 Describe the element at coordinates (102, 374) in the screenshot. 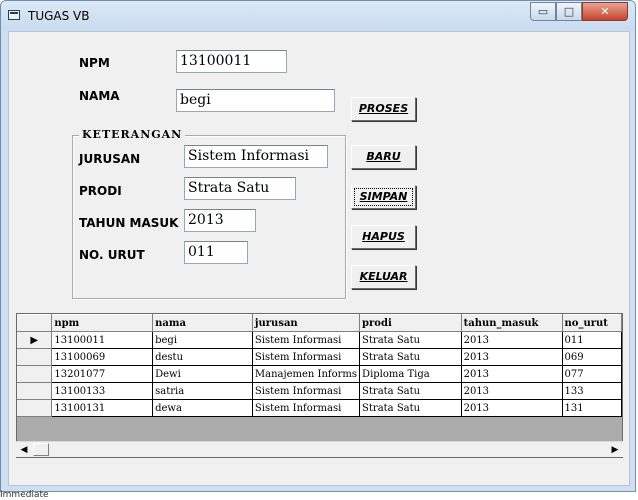

I see `cell: 13201077` at that location.